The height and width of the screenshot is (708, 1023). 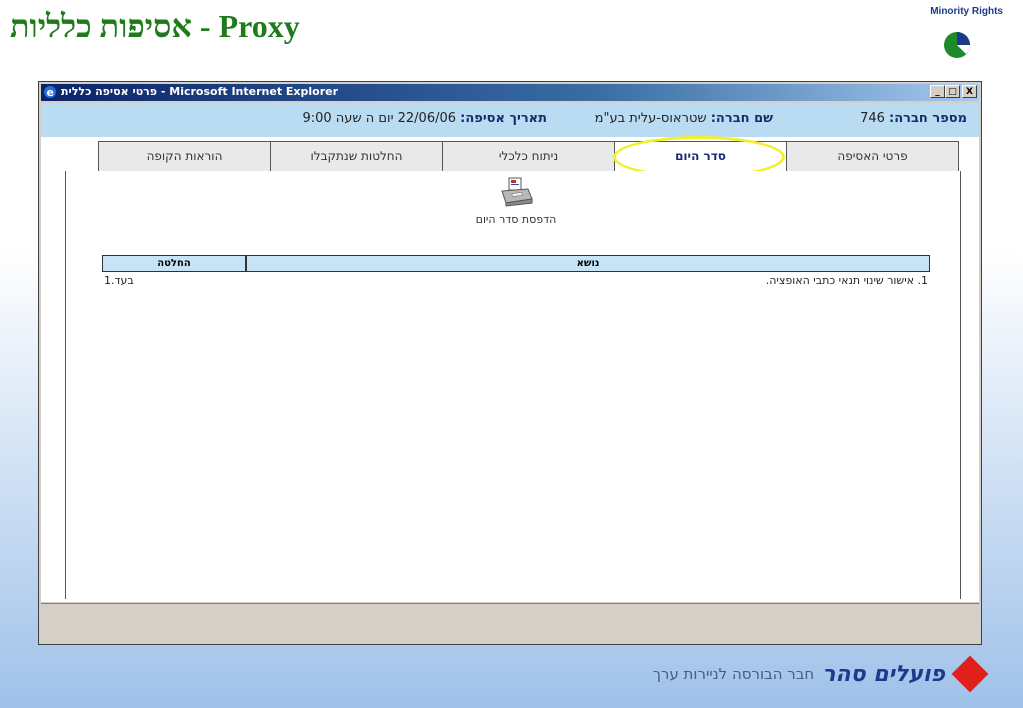 I want to click on decision-column-header: החלטה, so click(x=174, y=263).